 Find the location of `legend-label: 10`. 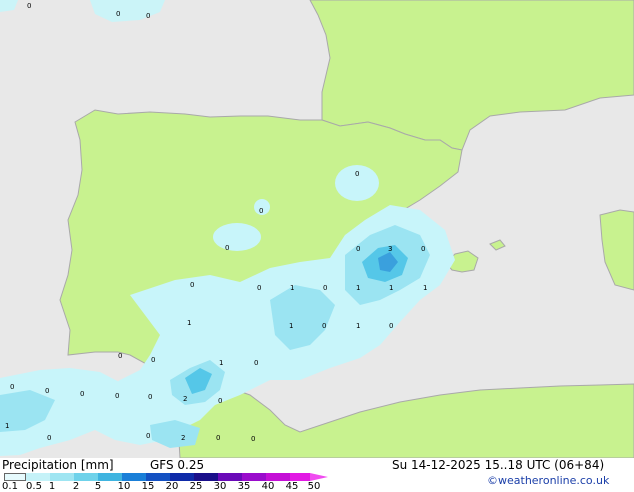

legend-label: 10 is located at coordinates (124, 486).